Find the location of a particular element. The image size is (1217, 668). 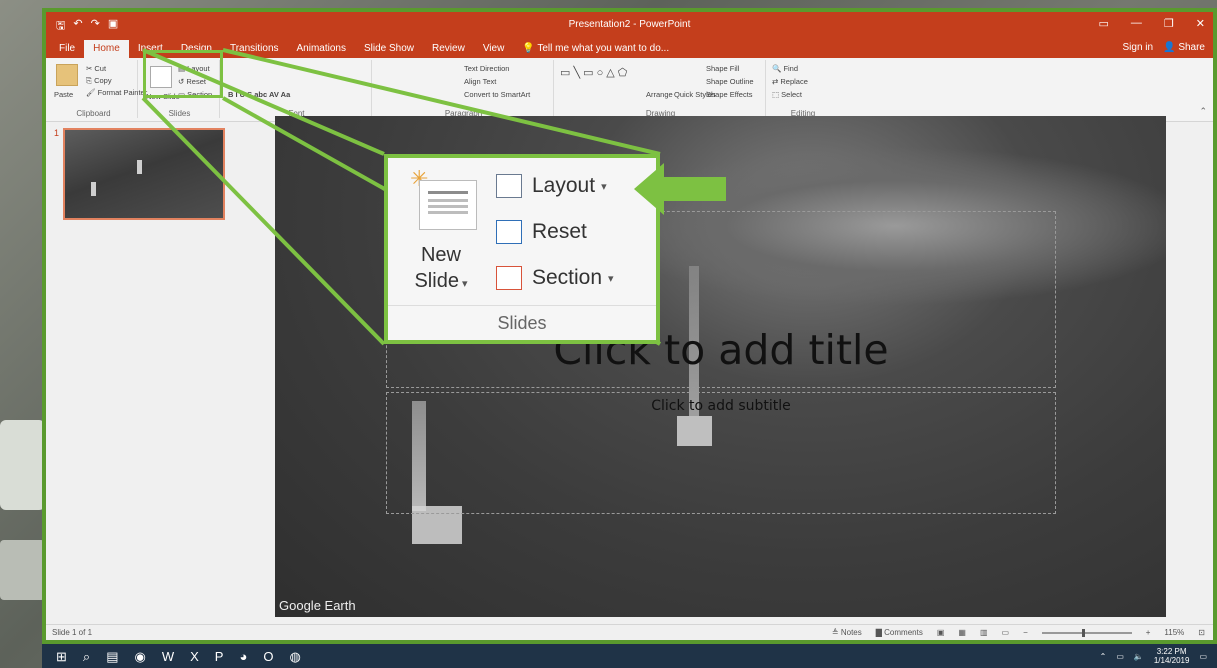

reading-view-icon: ▥ is located at coordinates (984, 632).